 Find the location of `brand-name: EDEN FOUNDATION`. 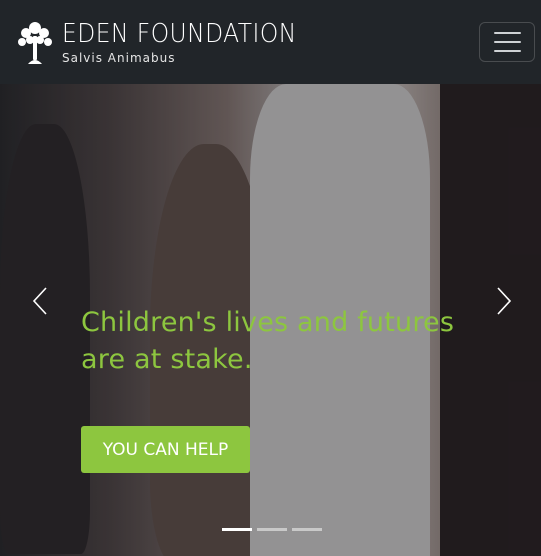

brand-name: EDEN FOUNDATION is located at coordinates (179, 33).